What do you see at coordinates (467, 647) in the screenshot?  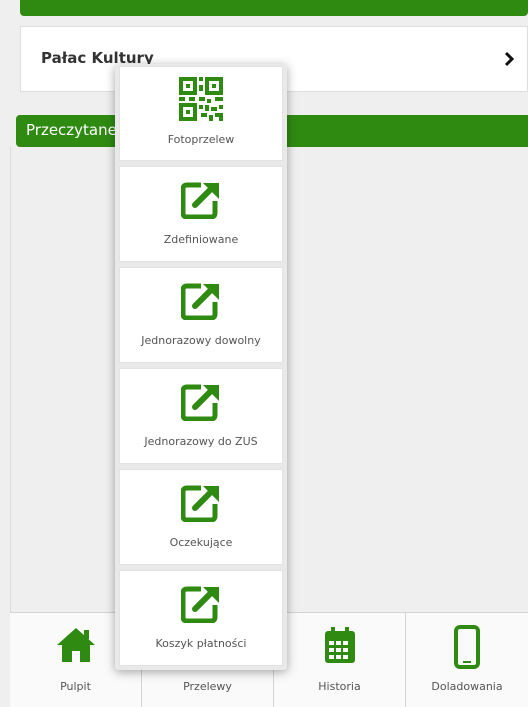 I see `phone-icon` at bounding box center [467, 647].